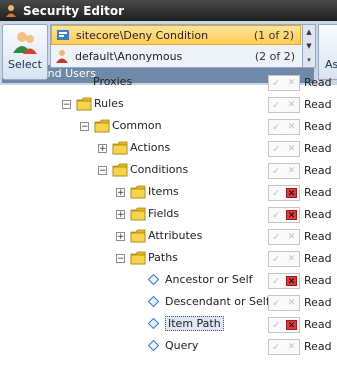 This screenshot has height=366, width=337. What do you see at coordinates (168, 83) in the screenshot?
I see `tree-row: Proxies ✓ ✕ Read` at bounding box center [168, 83].